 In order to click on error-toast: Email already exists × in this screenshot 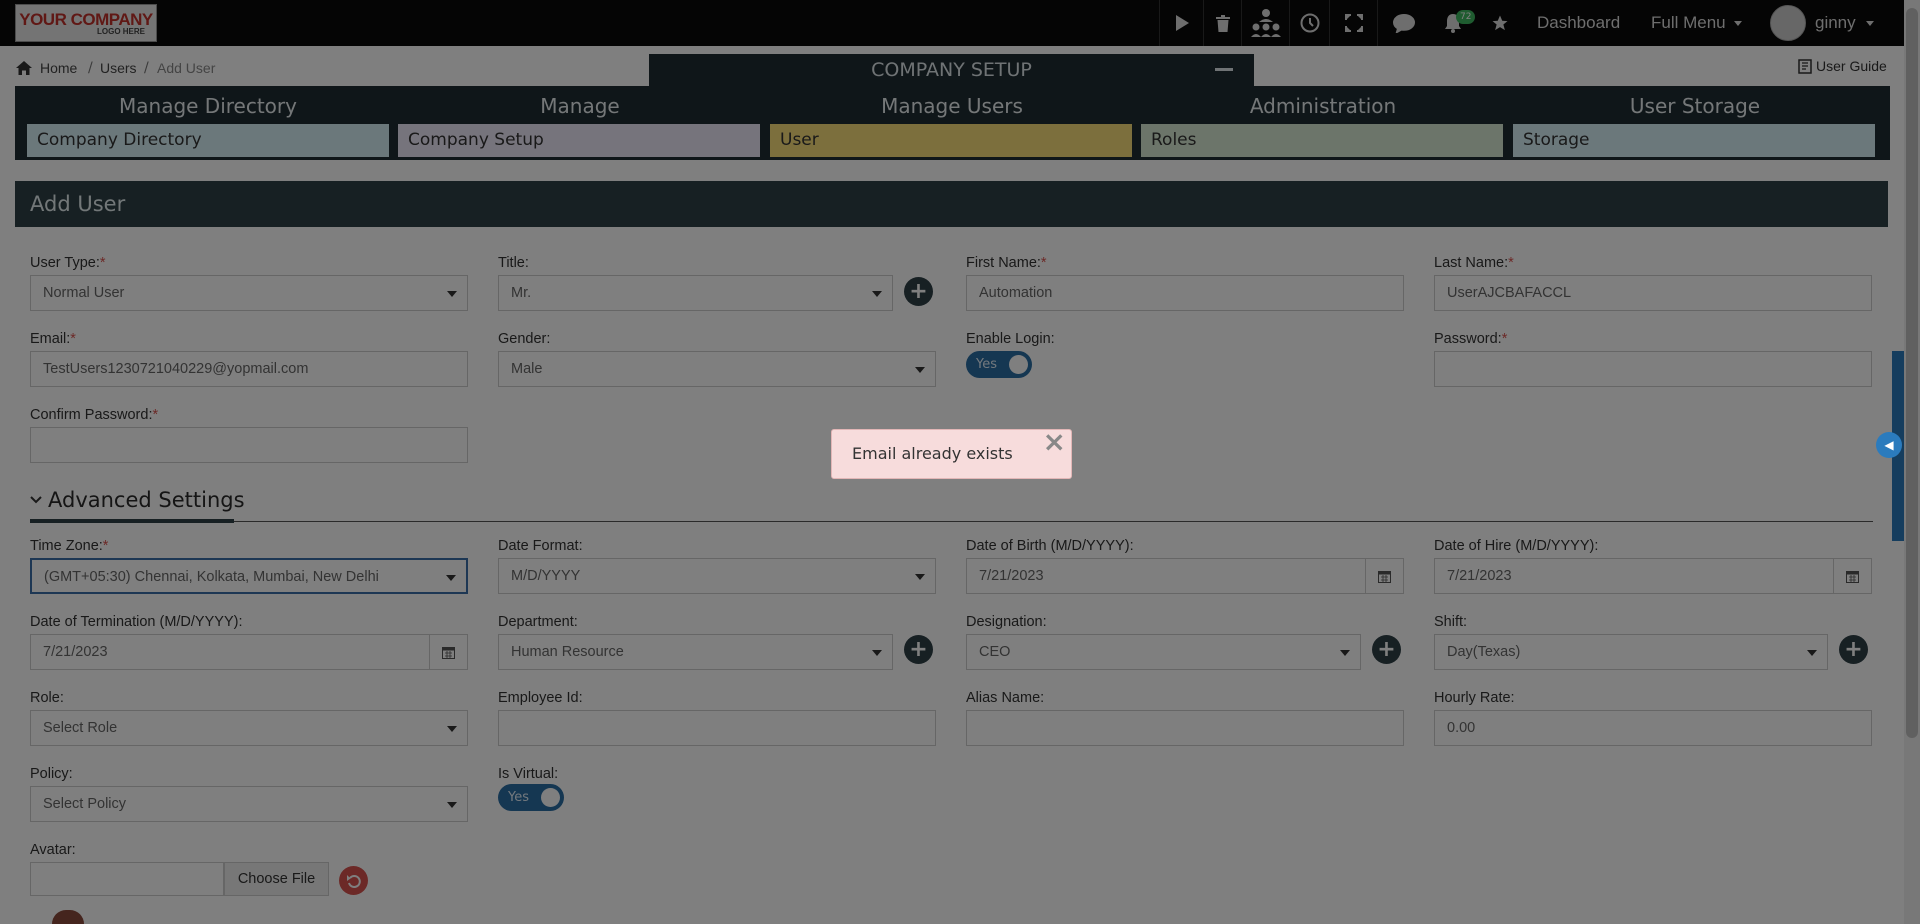, I will do `click(951, 452)`.